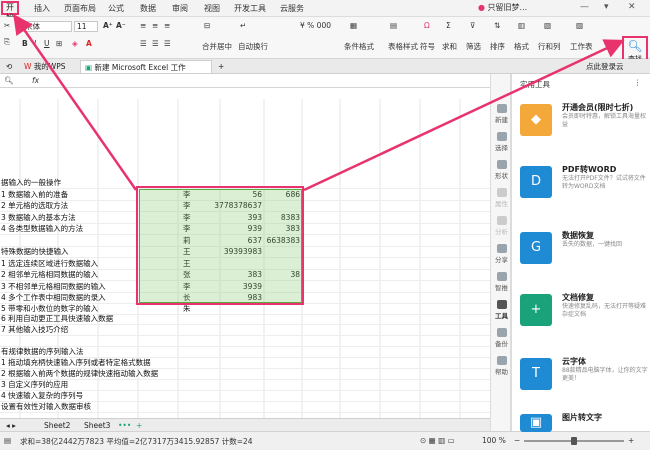 This screenshot has height=450, width=650. I want to click on vip-icon: ◆, so click(536, 120).